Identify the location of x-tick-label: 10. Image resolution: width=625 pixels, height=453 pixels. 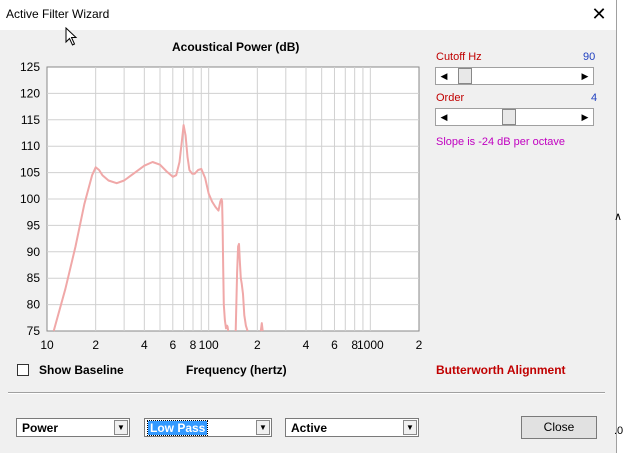
(47, 345).